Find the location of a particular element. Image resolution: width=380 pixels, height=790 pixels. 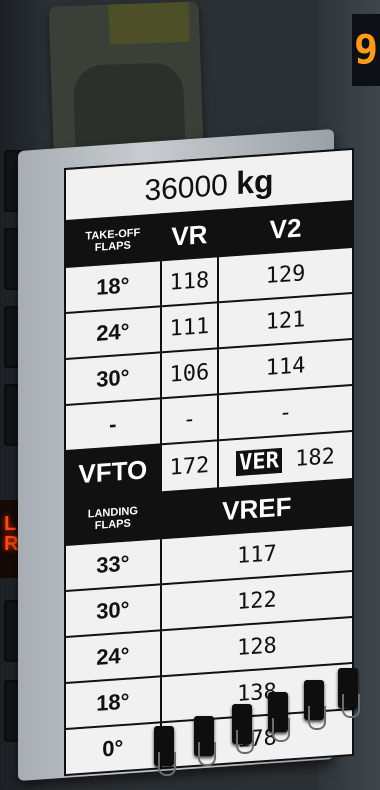

ver-label: VER is located at coordinates (259, 461).